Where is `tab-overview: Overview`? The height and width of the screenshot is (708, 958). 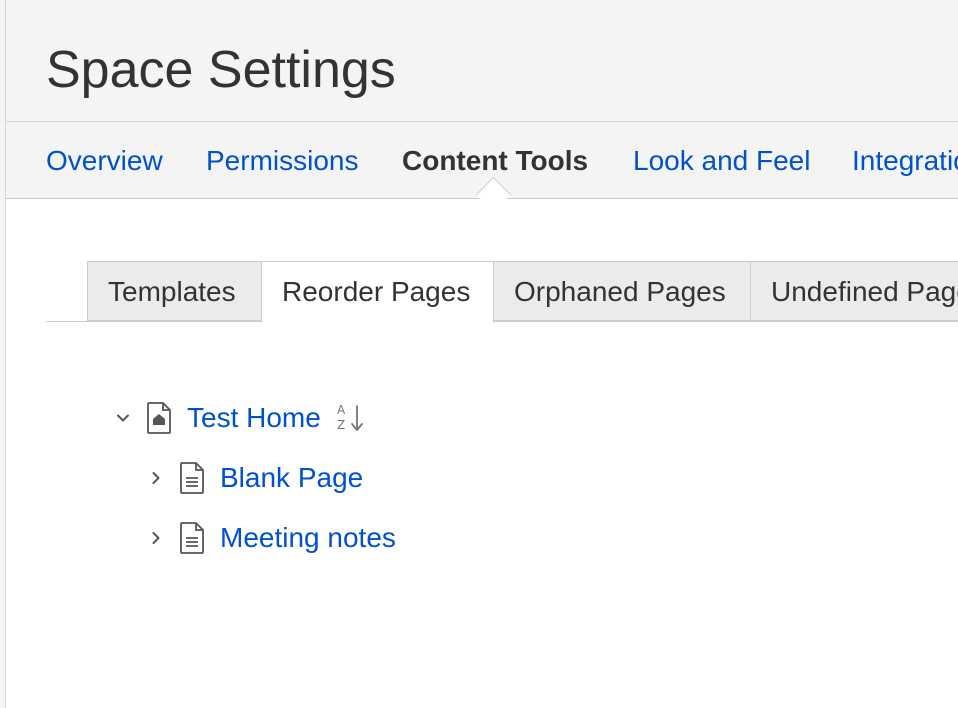 tab-overview: Overview is located at coordinates (104, 161).